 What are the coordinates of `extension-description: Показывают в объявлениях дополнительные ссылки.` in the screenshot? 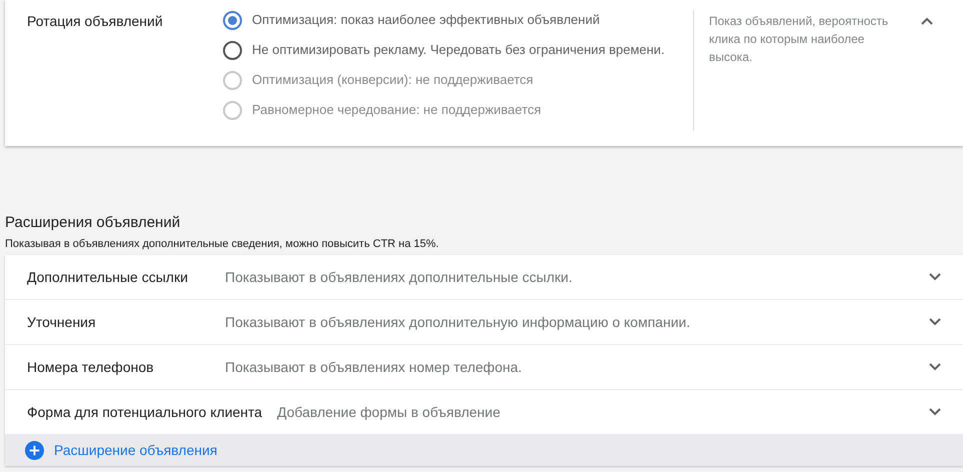 It's located at (399, 277).